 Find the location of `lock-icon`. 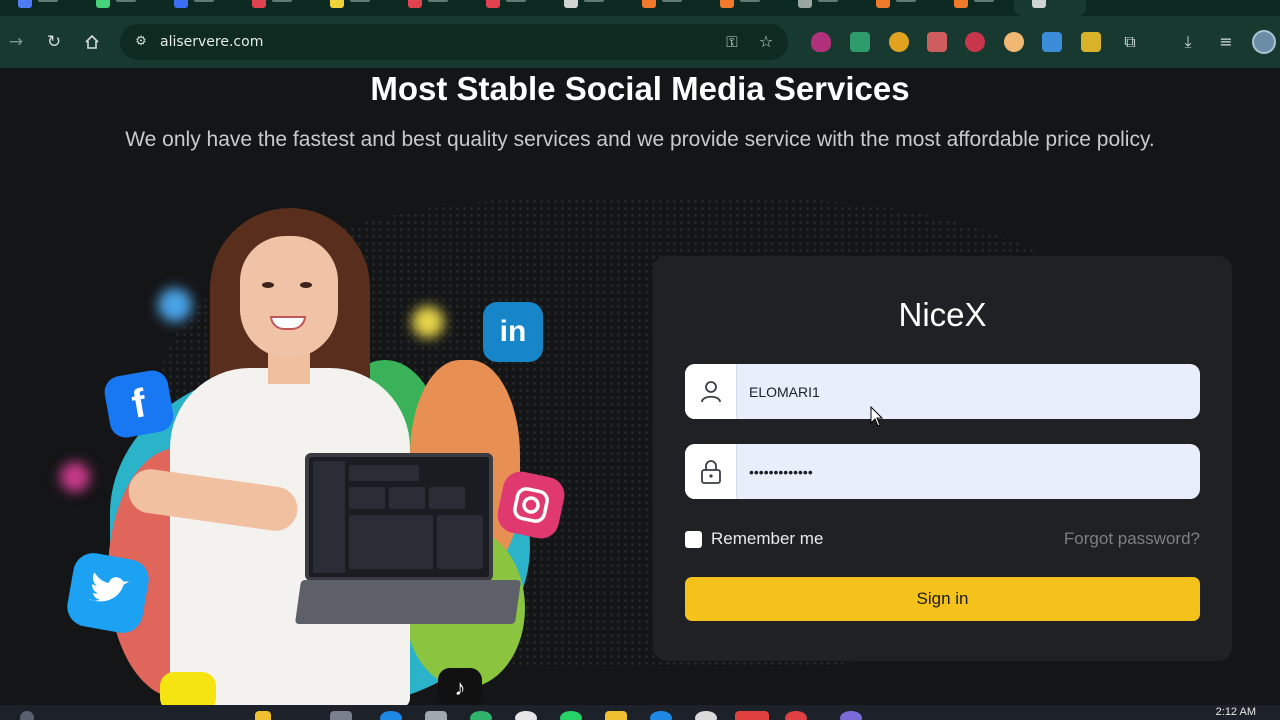

lock-icon is located at coordinates (711, 471).